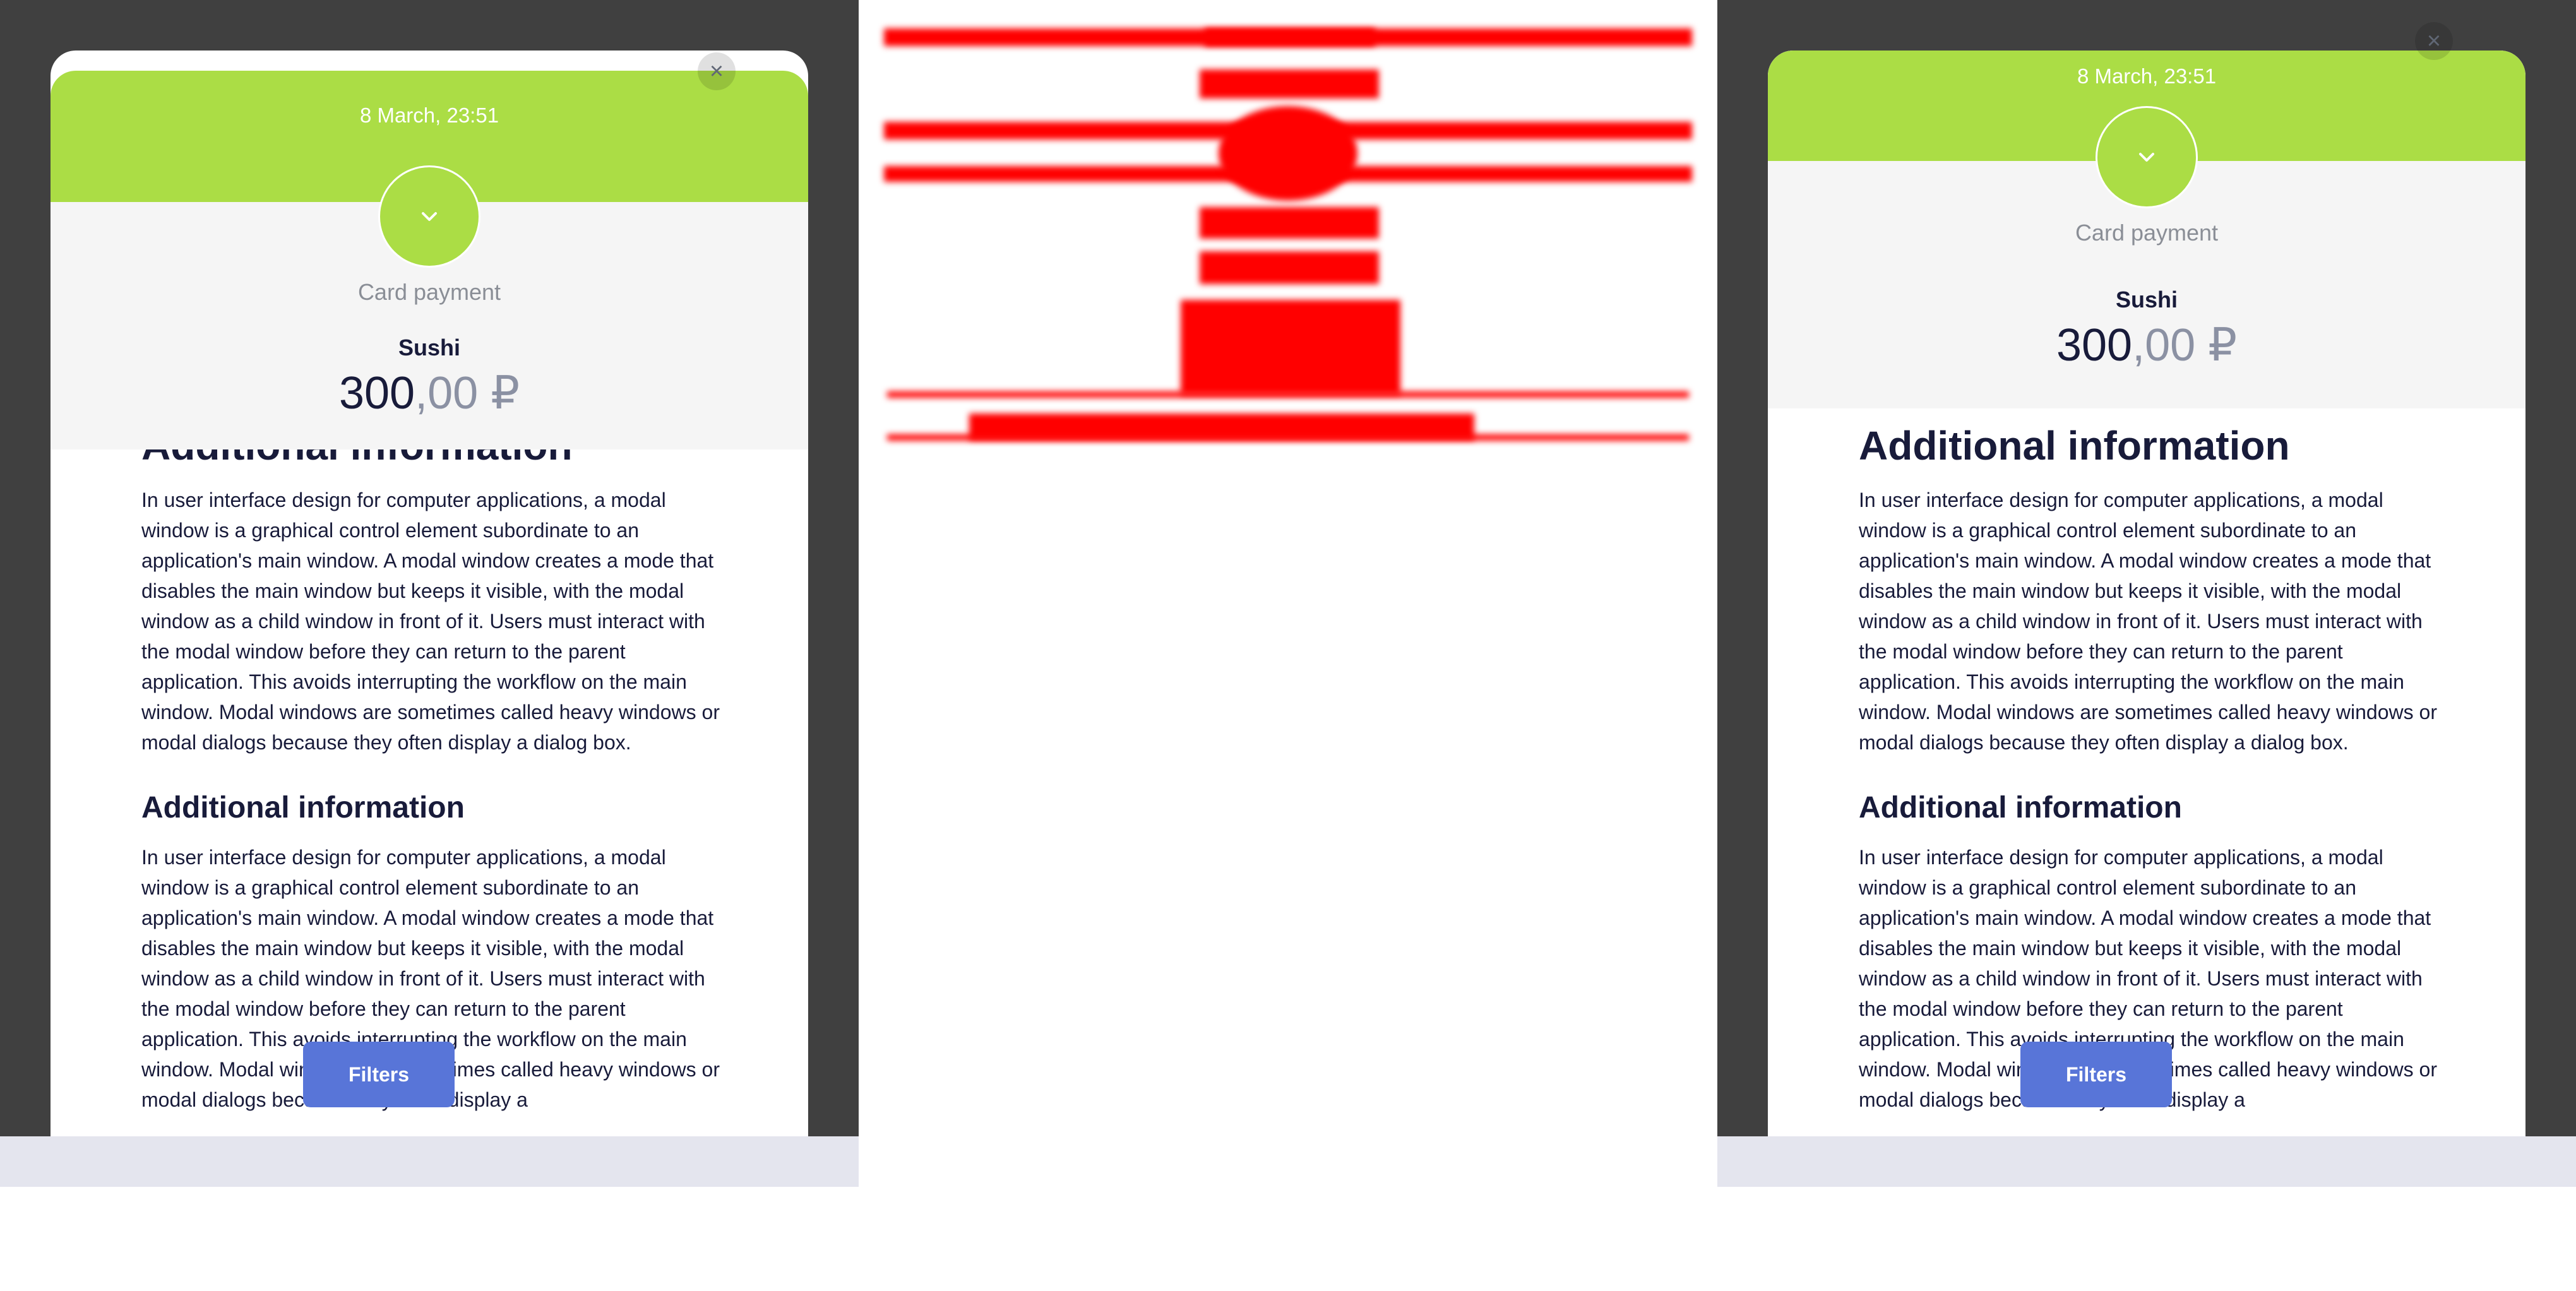 Image resolution: width=2576 pixels, height=1291 pixels. What do you see at coordinates (429, 1161) in the screenshot?
I see `bottom-strip-left` at bounding box center [429, 1161].